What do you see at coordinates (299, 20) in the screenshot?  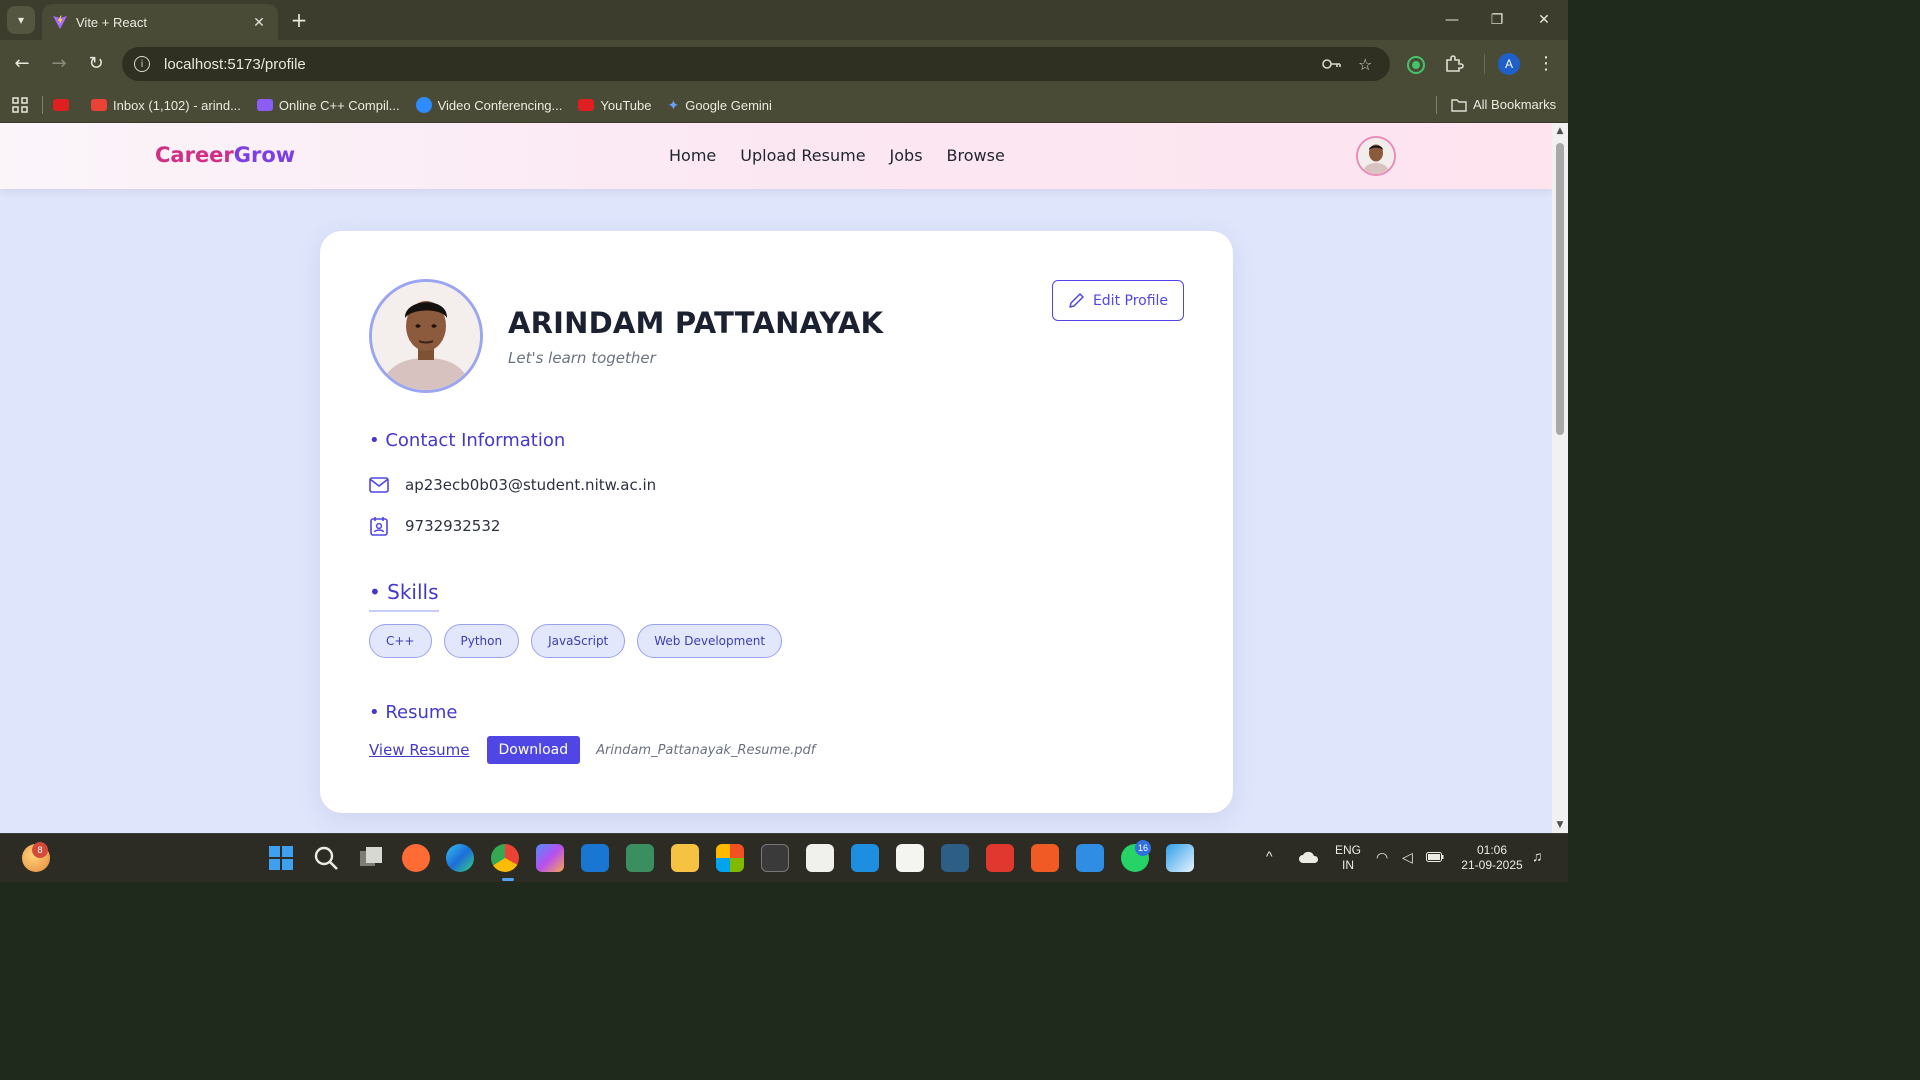 I see `new-tab-button: +` at bounding box center [299, 20].